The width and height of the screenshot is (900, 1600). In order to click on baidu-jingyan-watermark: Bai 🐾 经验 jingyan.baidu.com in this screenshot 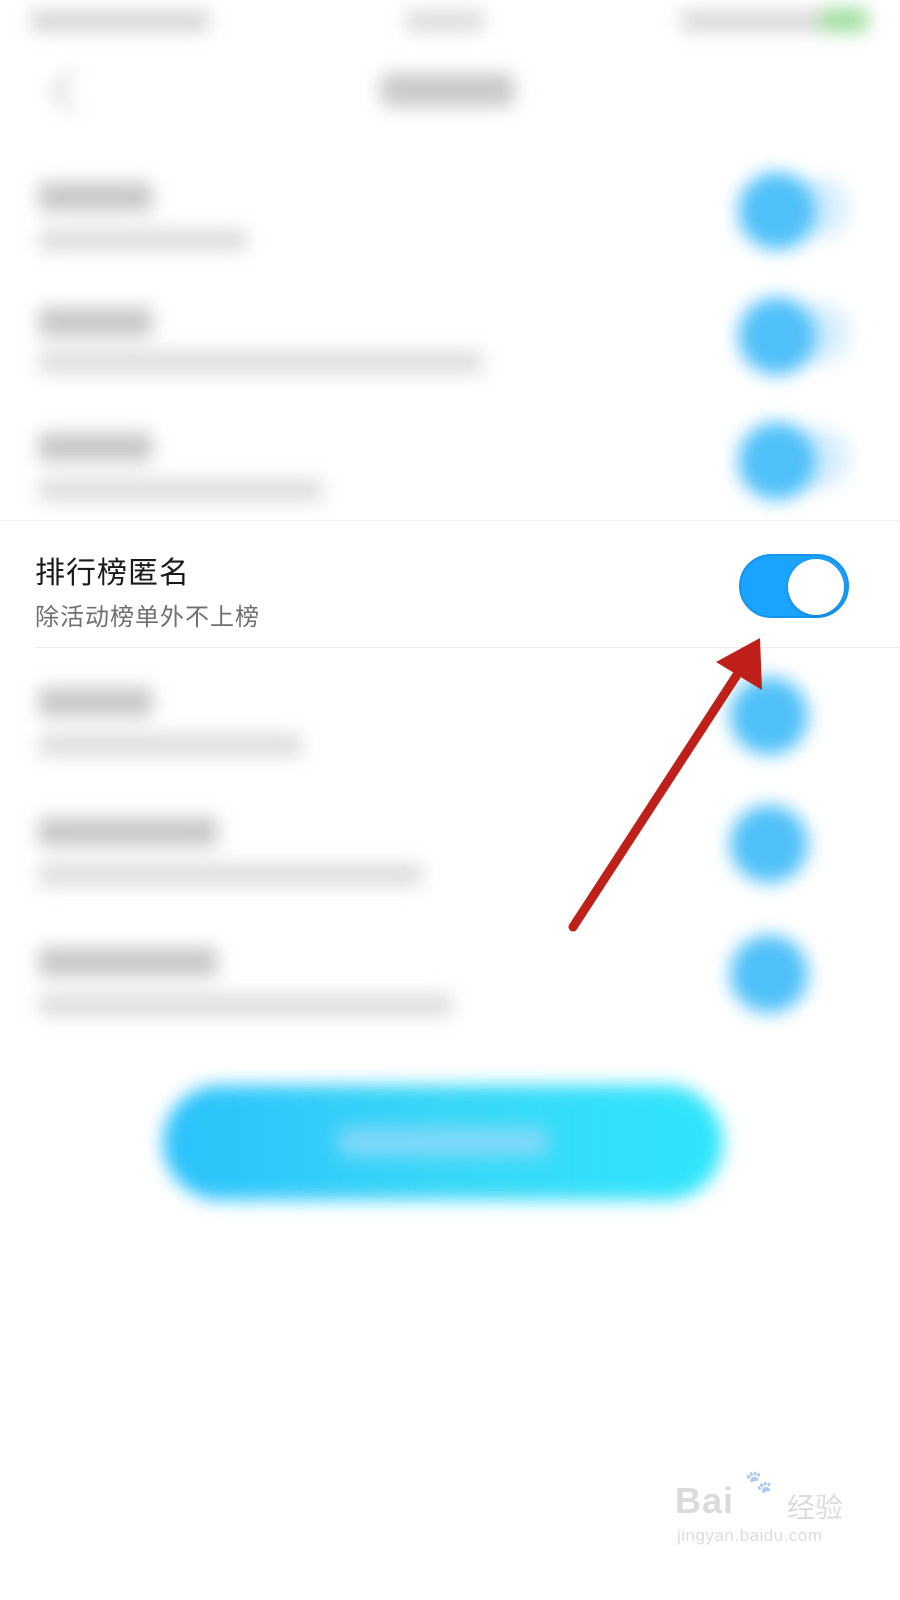, I will do `click(760, 1512)`.